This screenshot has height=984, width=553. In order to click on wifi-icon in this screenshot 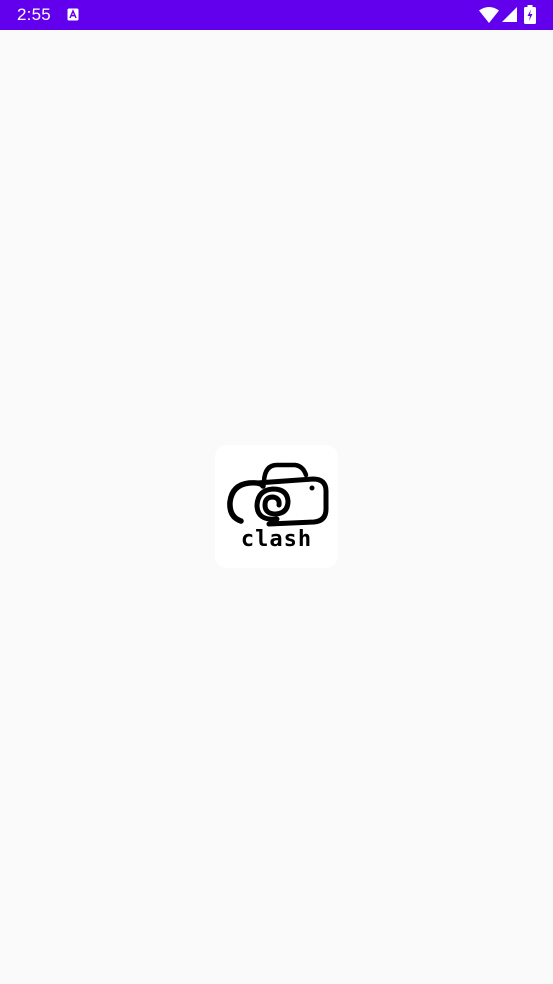, I will do `click(489, 15)`.